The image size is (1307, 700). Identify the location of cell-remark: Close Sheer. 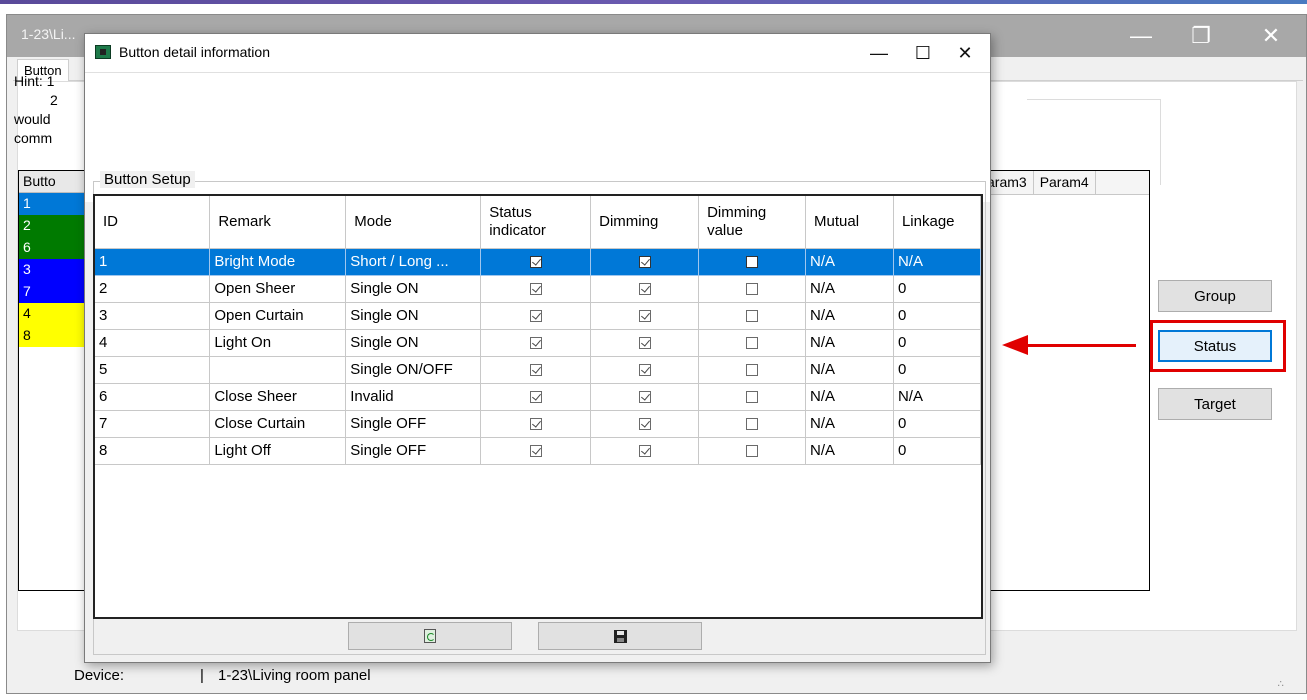
(278, 397).